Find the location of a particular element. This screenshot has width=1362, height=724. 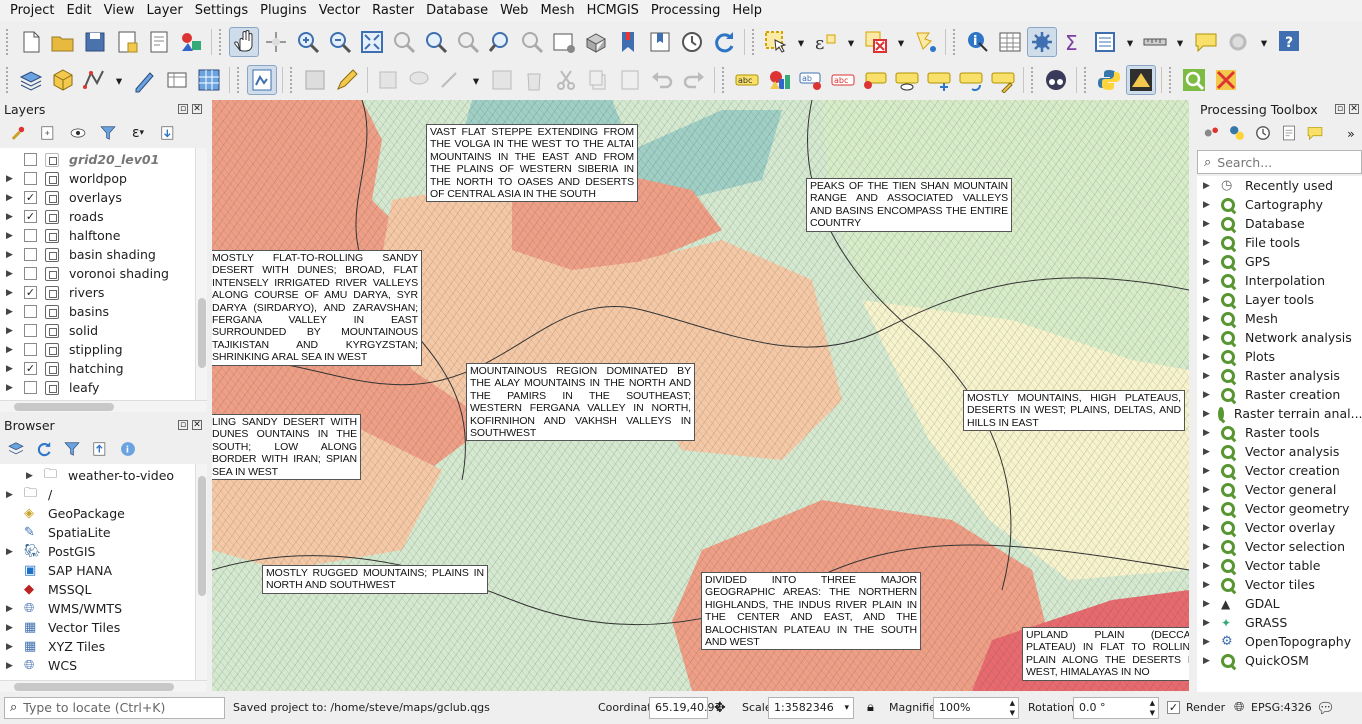

toolbox-item: ▶ Cartography is located at coordinates (1279, 204).